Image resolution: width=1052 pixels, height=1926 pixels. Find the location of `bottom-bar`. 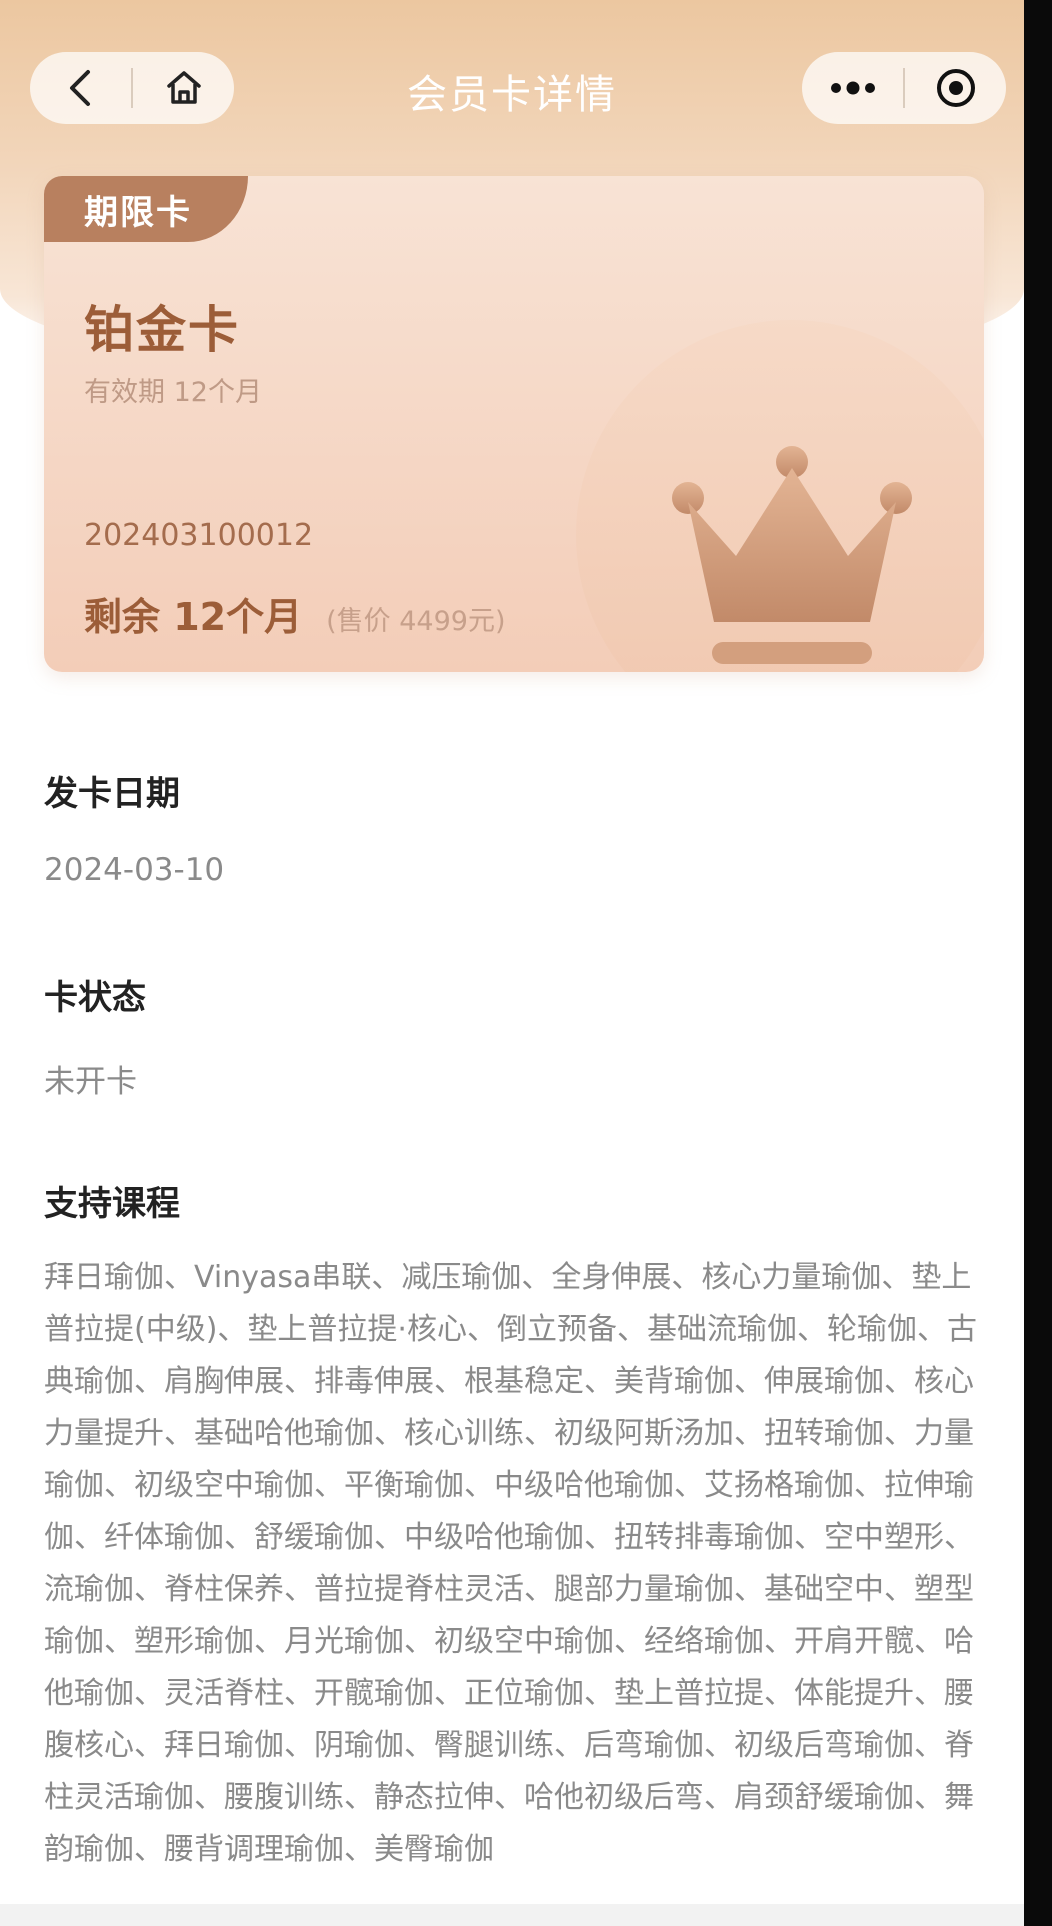

bottom-bar is located at coordinates (512, 1915).